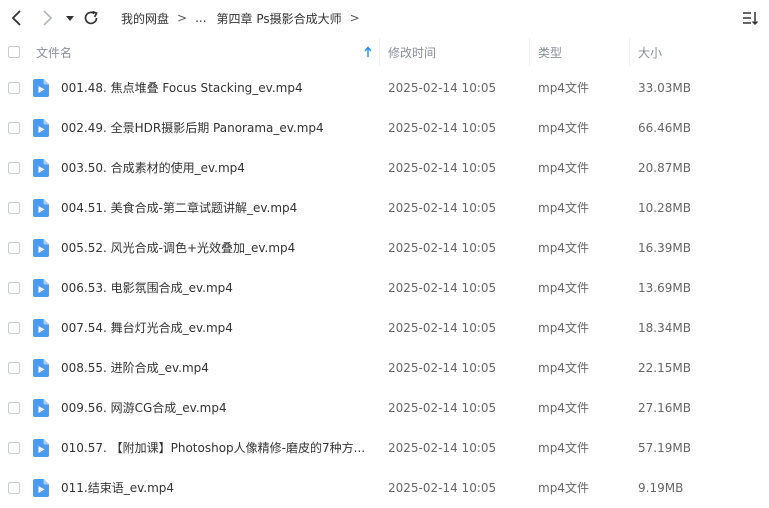 The image size is (769, 508). What do you see at coordinates (117, 488) in the screenshot?
I see `file-name: 011.结束语_ev.mp4` at bounding box center [117, 488].